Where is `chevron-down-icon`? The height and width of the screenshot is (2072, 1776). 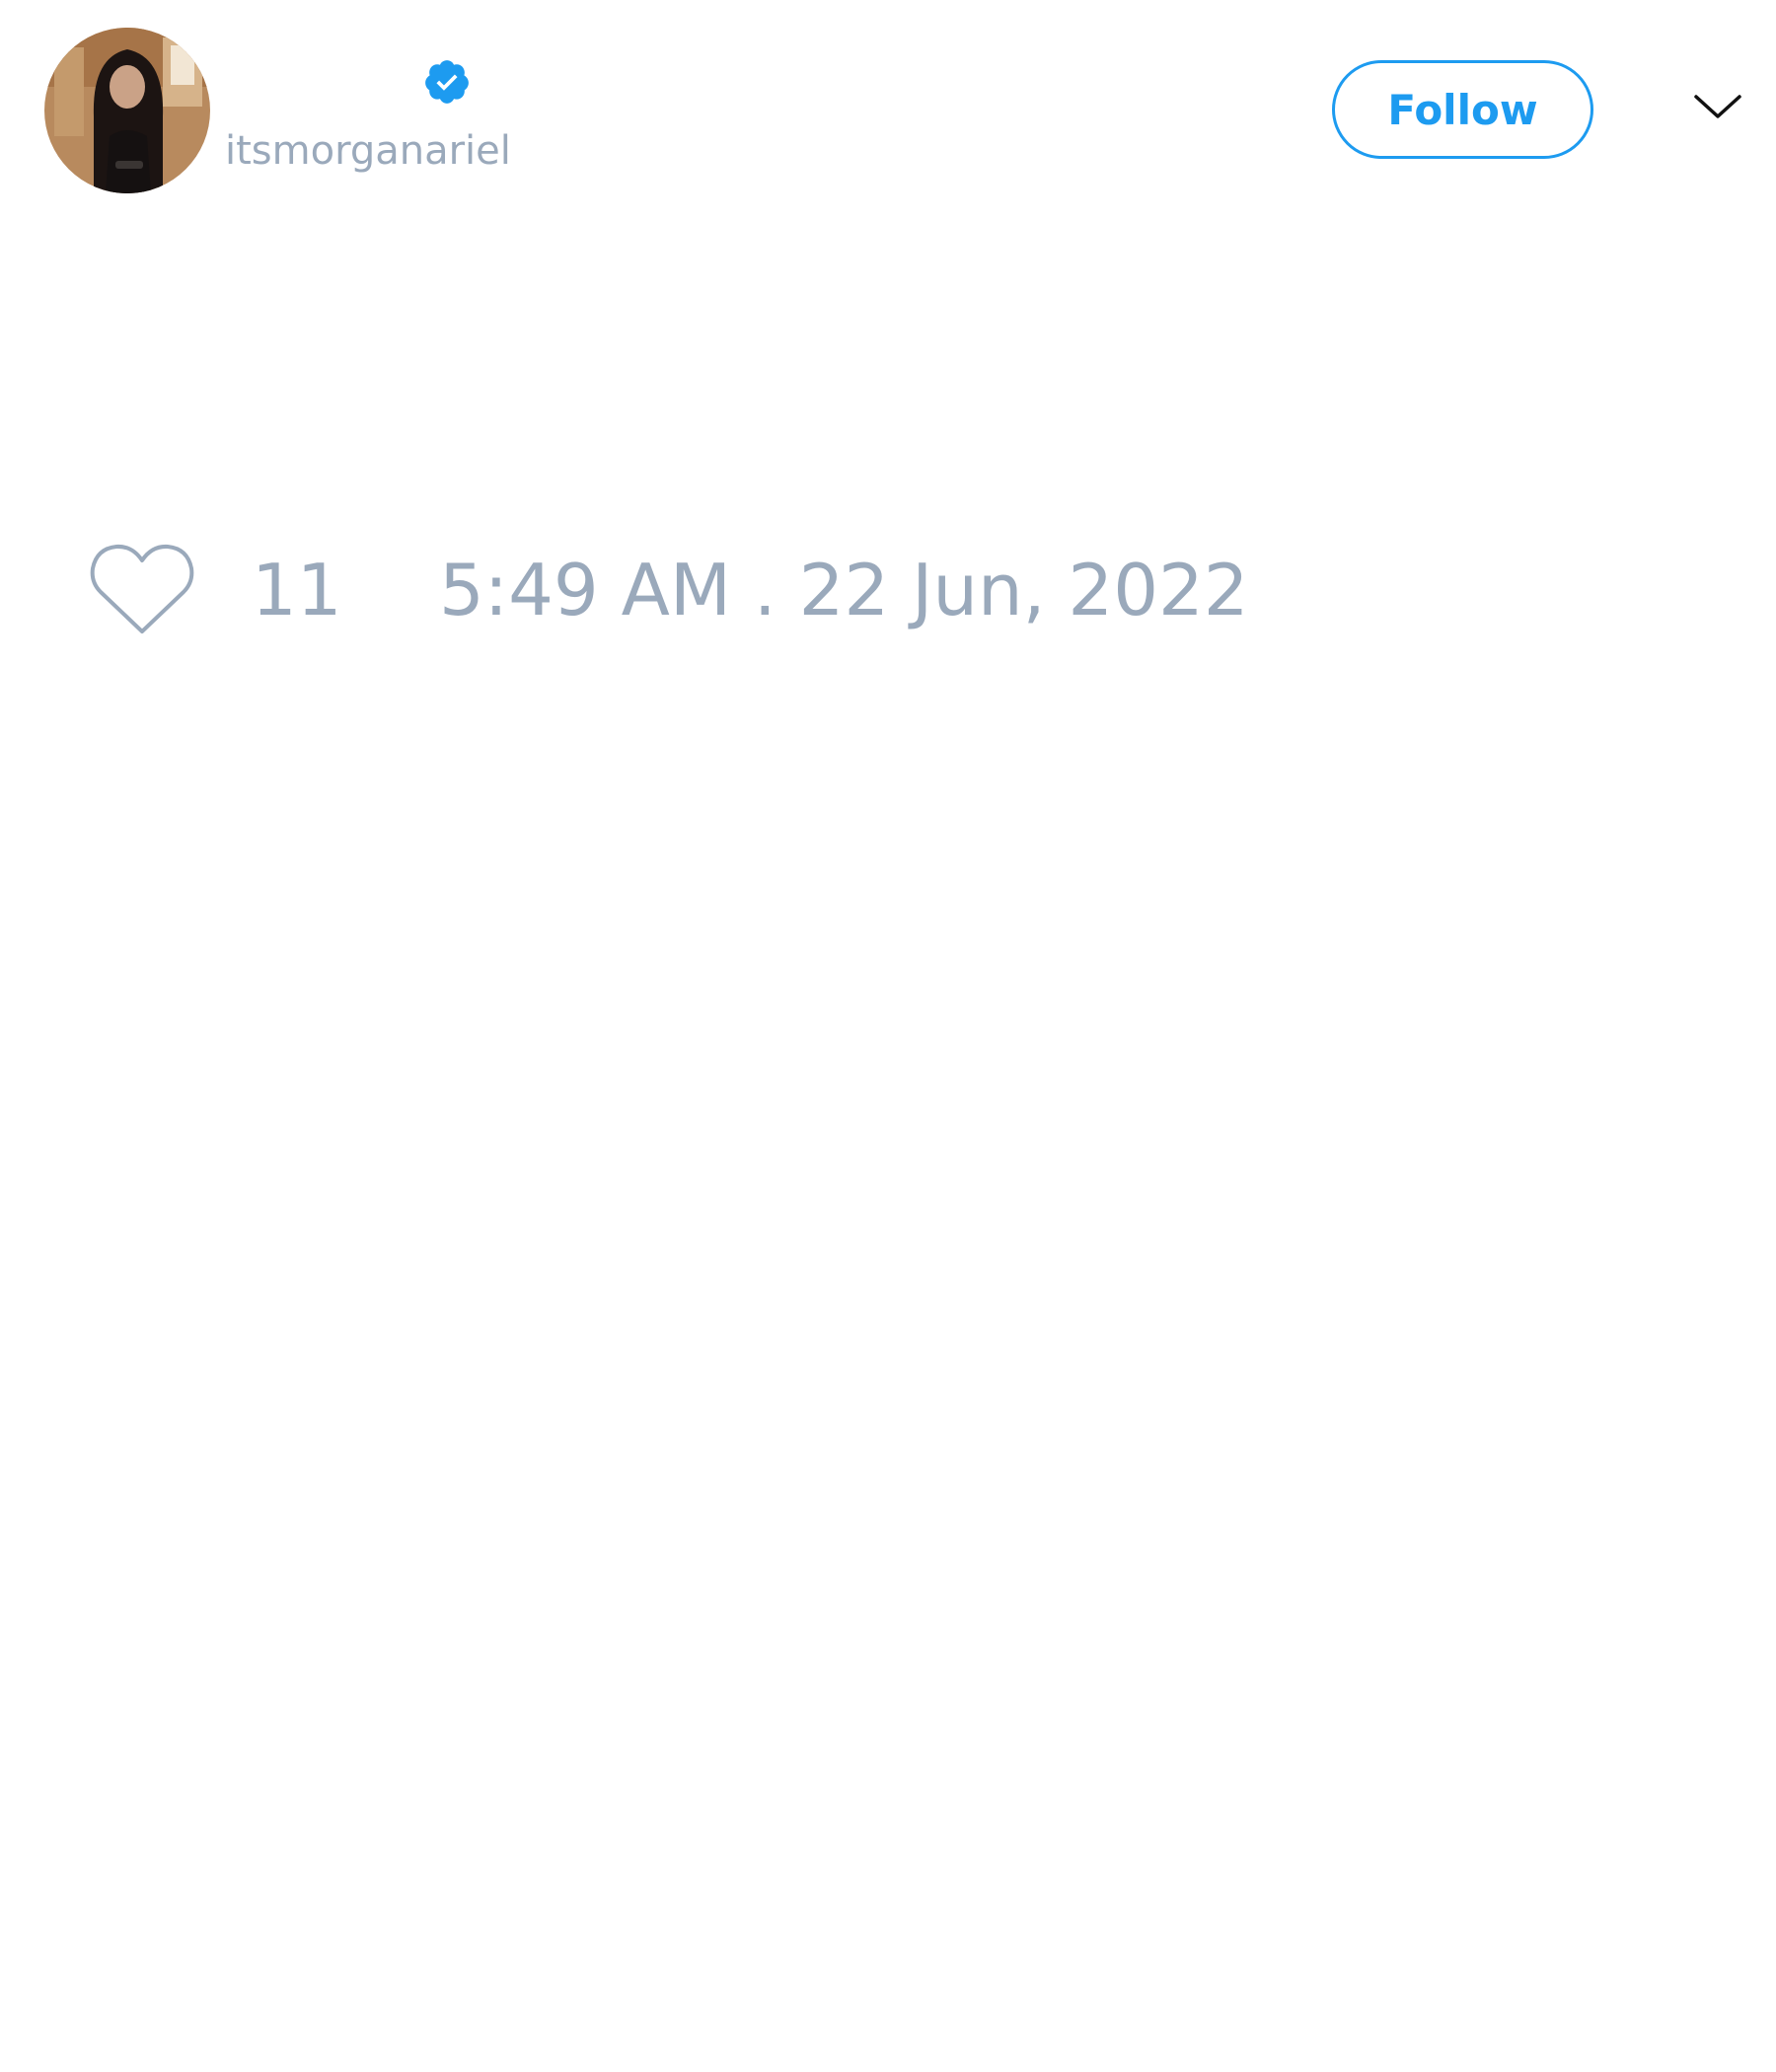 chevron-down-icon is located at coordinates (1718, 106).